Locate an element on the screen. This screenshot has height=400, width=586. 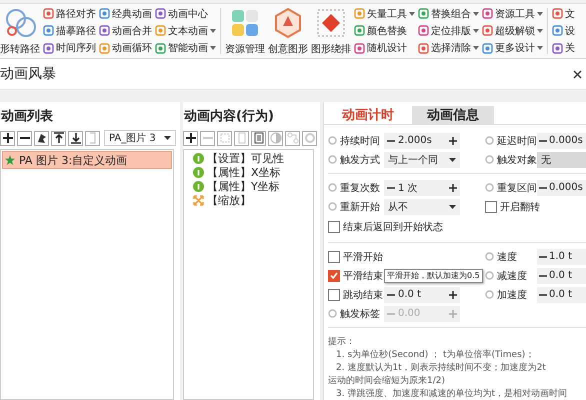
ribbon-button: 时间序列 is located at coordinates (69, 48).